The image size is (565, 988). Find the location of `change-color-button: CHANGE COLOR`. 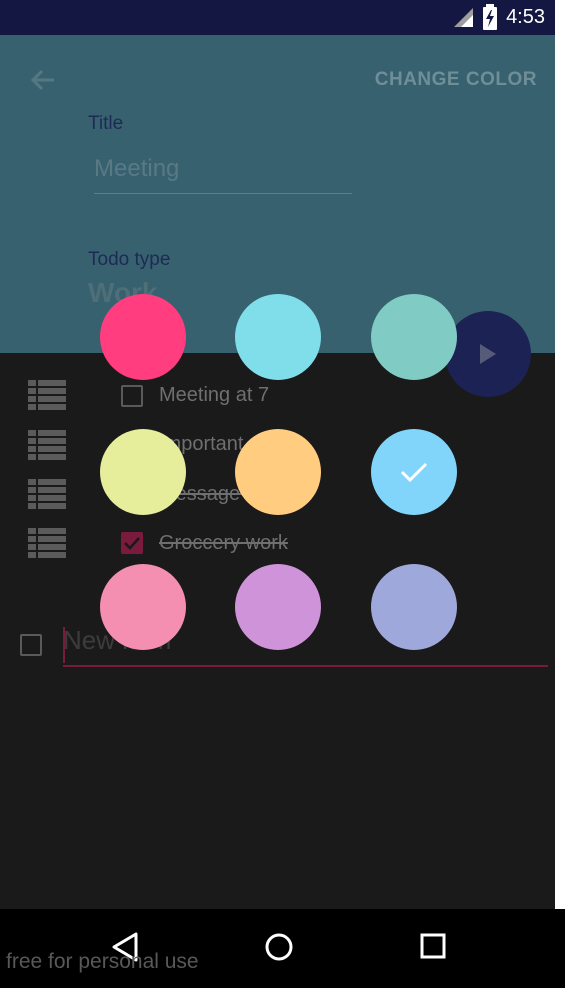

change-color-button: CHANGE COLOR is located at coordinates (456, 80).